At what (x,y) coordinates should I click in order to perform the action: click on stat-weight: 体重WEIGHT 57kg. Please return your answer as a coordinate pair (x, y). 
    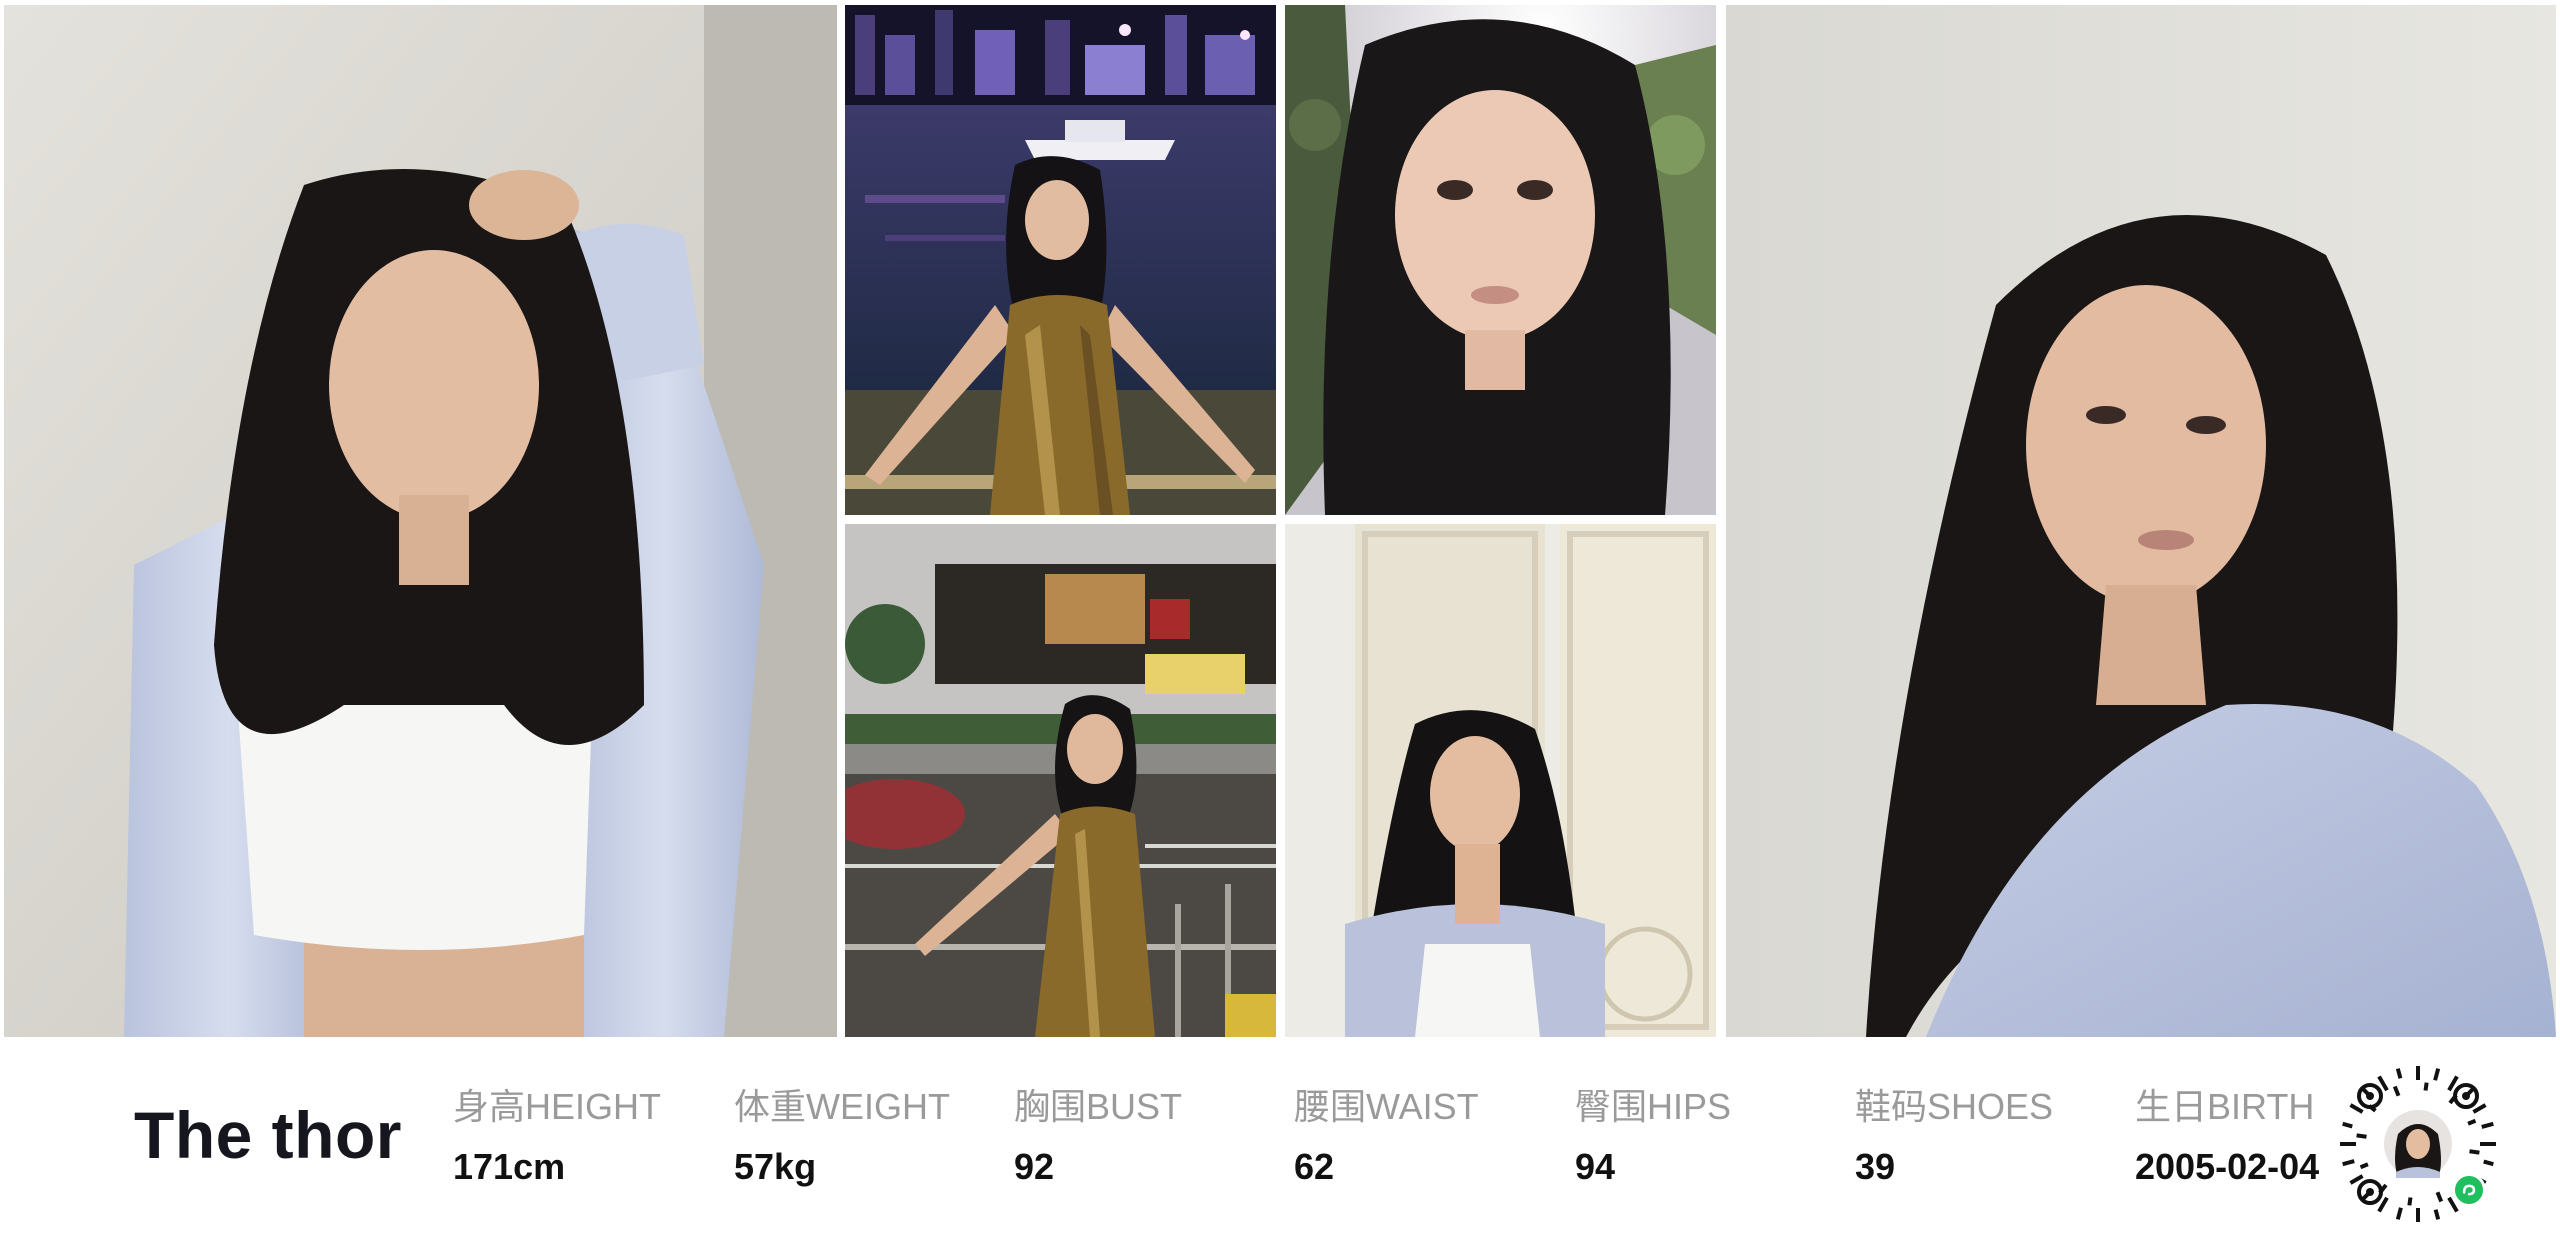
    Looking at the image, I should click on (842, 1137).